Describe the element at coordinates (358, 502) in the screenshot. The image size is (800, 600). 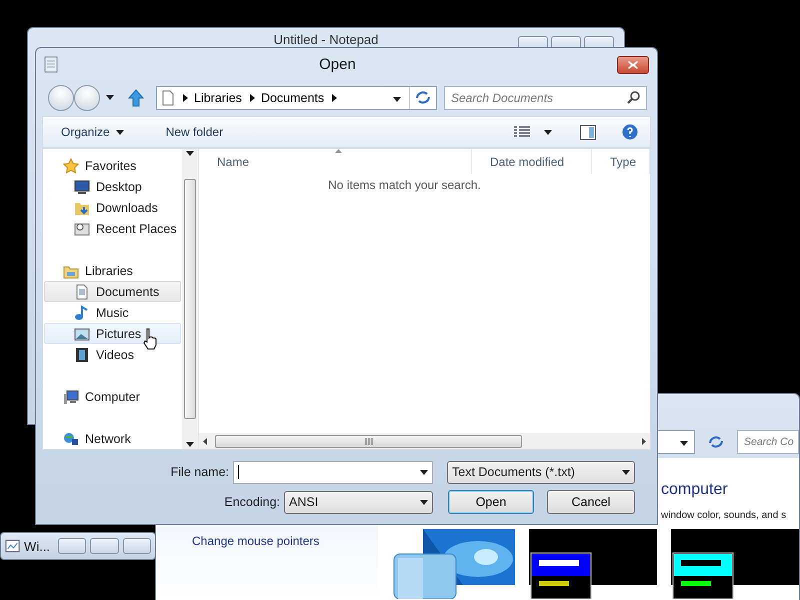
I see `encoding-dropdown: ANSI` at that location.